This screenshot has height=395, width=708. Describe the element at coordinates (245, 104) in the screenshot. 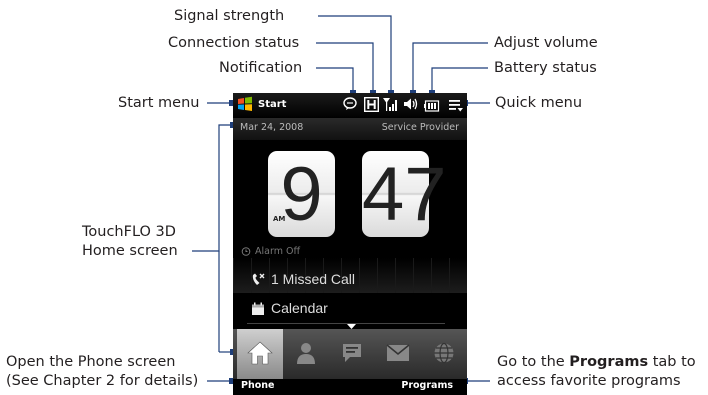

I see `windows-flag-icon` at that location.